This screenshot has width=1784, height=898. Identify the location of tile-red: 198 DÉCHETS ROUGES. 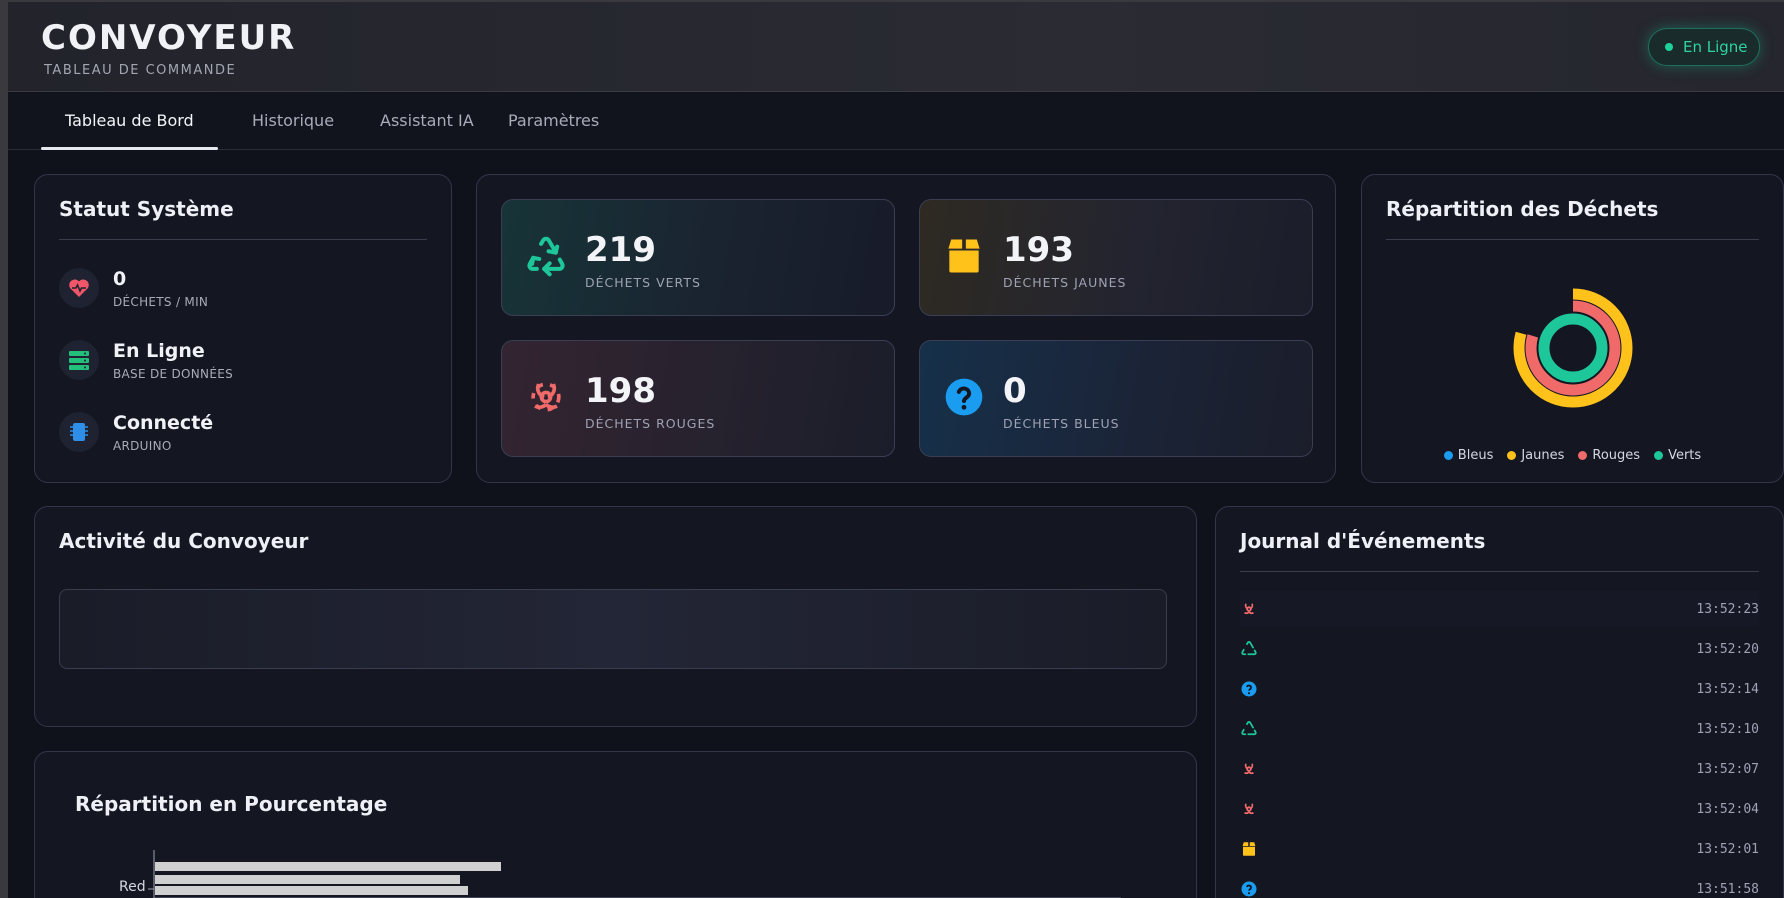
(698, 398).